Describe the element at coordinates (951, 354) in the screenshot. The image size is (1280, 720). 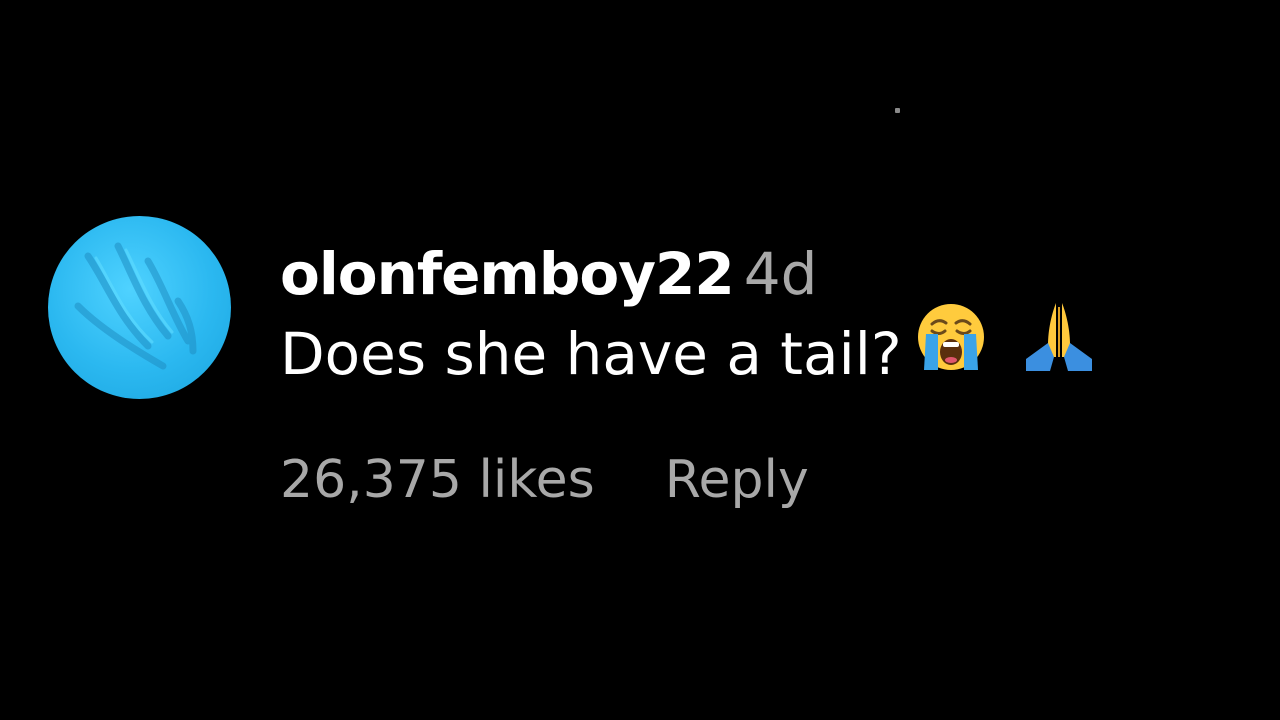
I see `loudly-crying-face-icon` at that location.